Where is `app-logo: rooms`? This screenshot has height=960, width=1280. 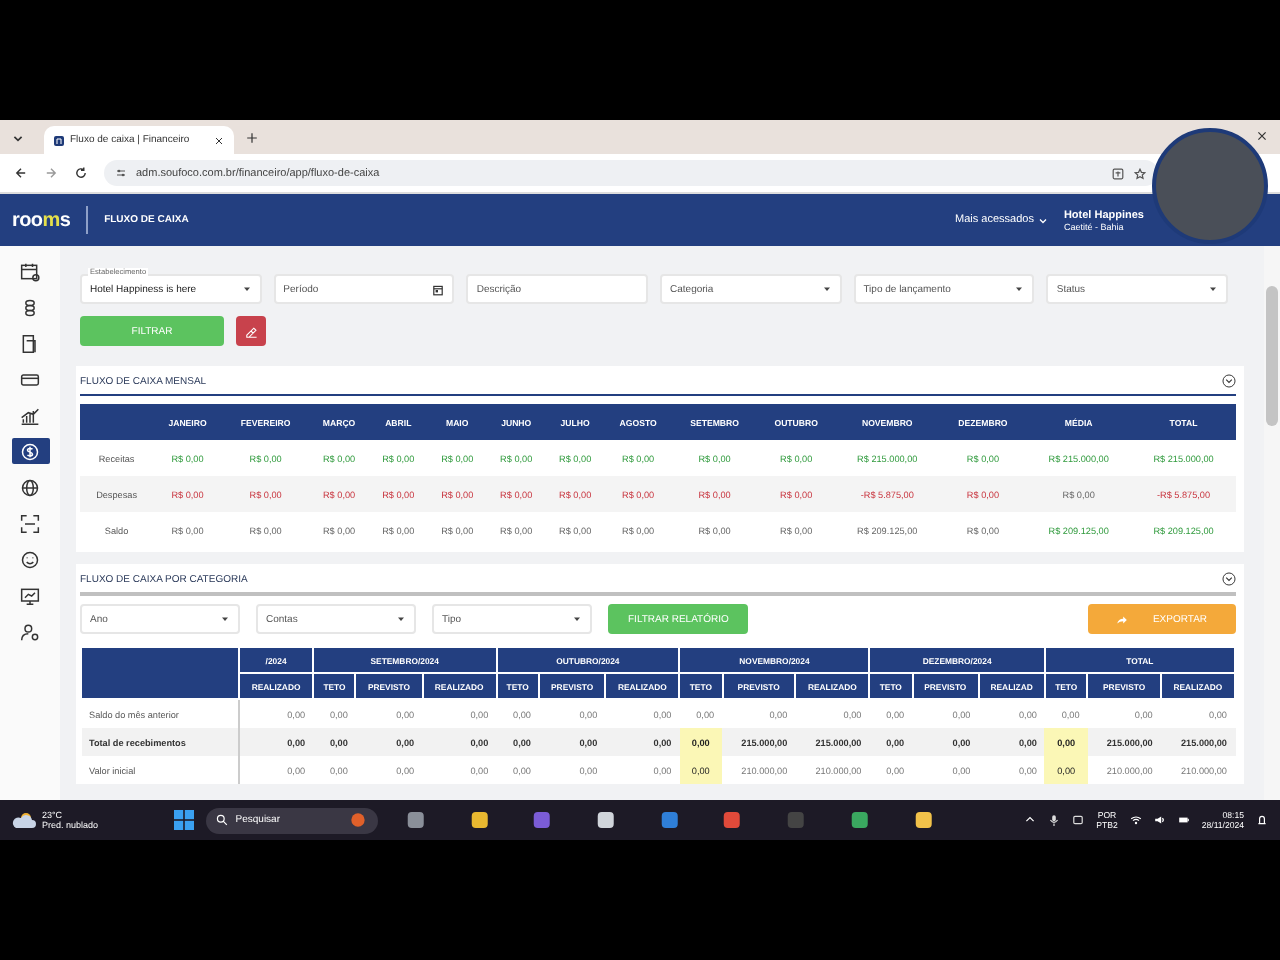 app-logo: rooms is located at coordinates (41, 220).